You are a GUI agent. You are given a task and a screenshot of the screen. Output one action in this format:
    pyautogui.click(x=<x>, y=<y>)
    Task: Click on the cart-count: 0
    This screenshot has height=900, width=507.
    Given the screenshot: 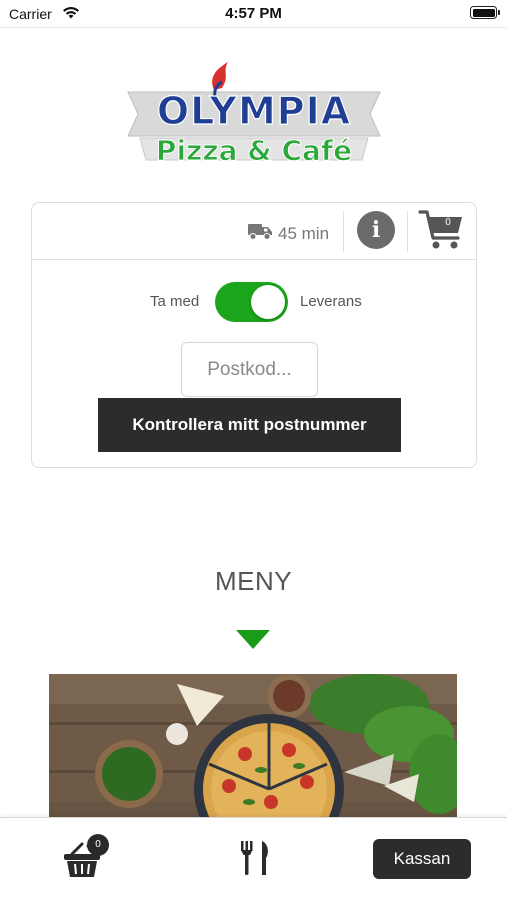 What is the action you would take?
    pyautogui.click(x=448, y=222)
    